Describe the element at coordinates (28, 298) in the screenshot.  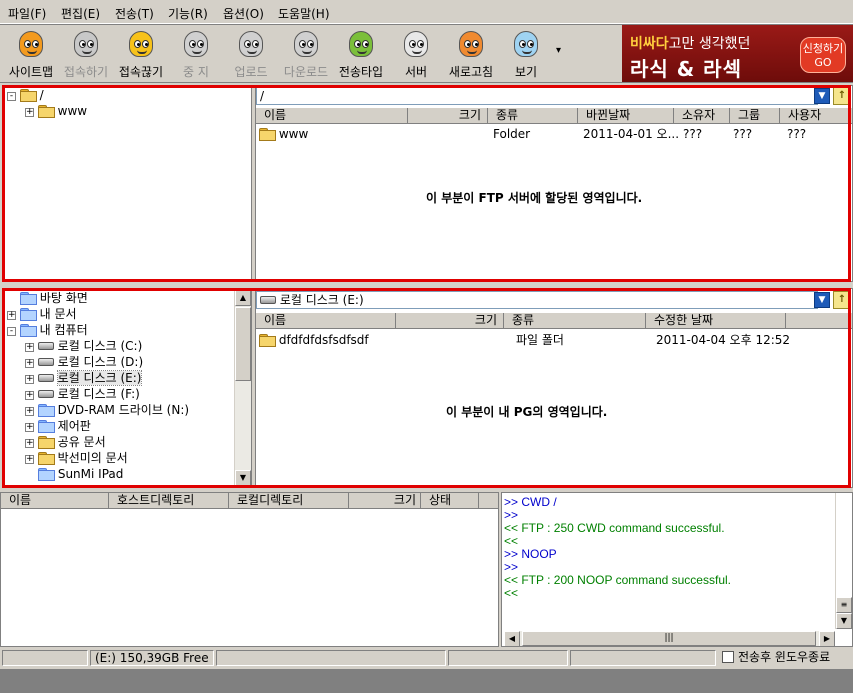
I see `desktop-icon` at that location.